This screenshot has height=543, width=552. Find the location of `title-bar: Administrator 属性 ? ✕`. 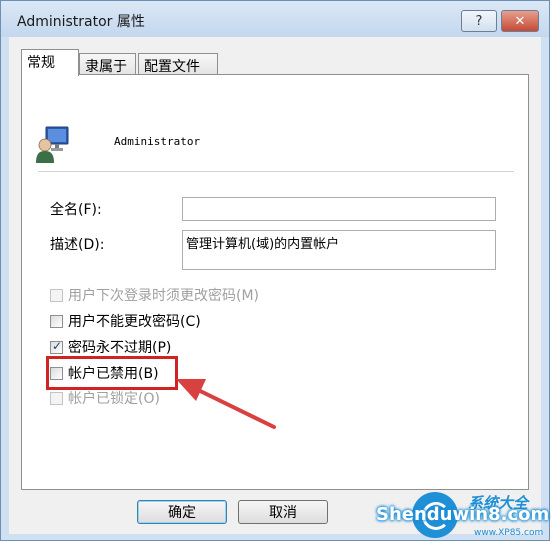

title-bar: Administrator 属性 ? ✕ is located at coordinates (275, 19).